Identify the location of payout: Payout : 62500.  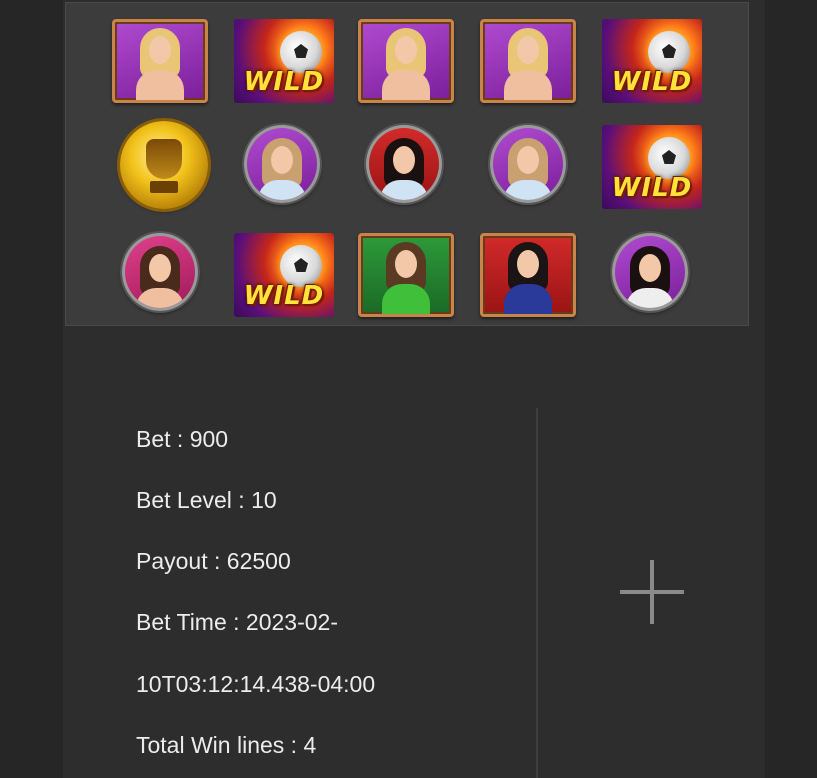
(213, 561).